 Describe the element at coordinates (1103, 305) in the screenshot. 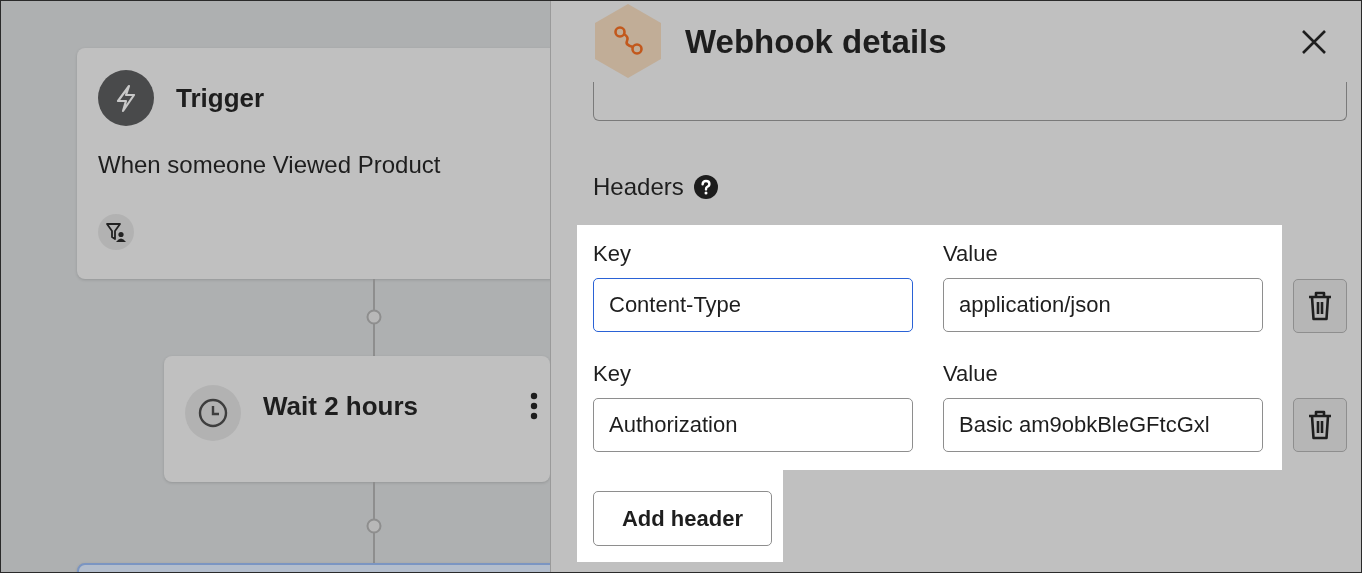

I see `input-field: application/json` at that location.